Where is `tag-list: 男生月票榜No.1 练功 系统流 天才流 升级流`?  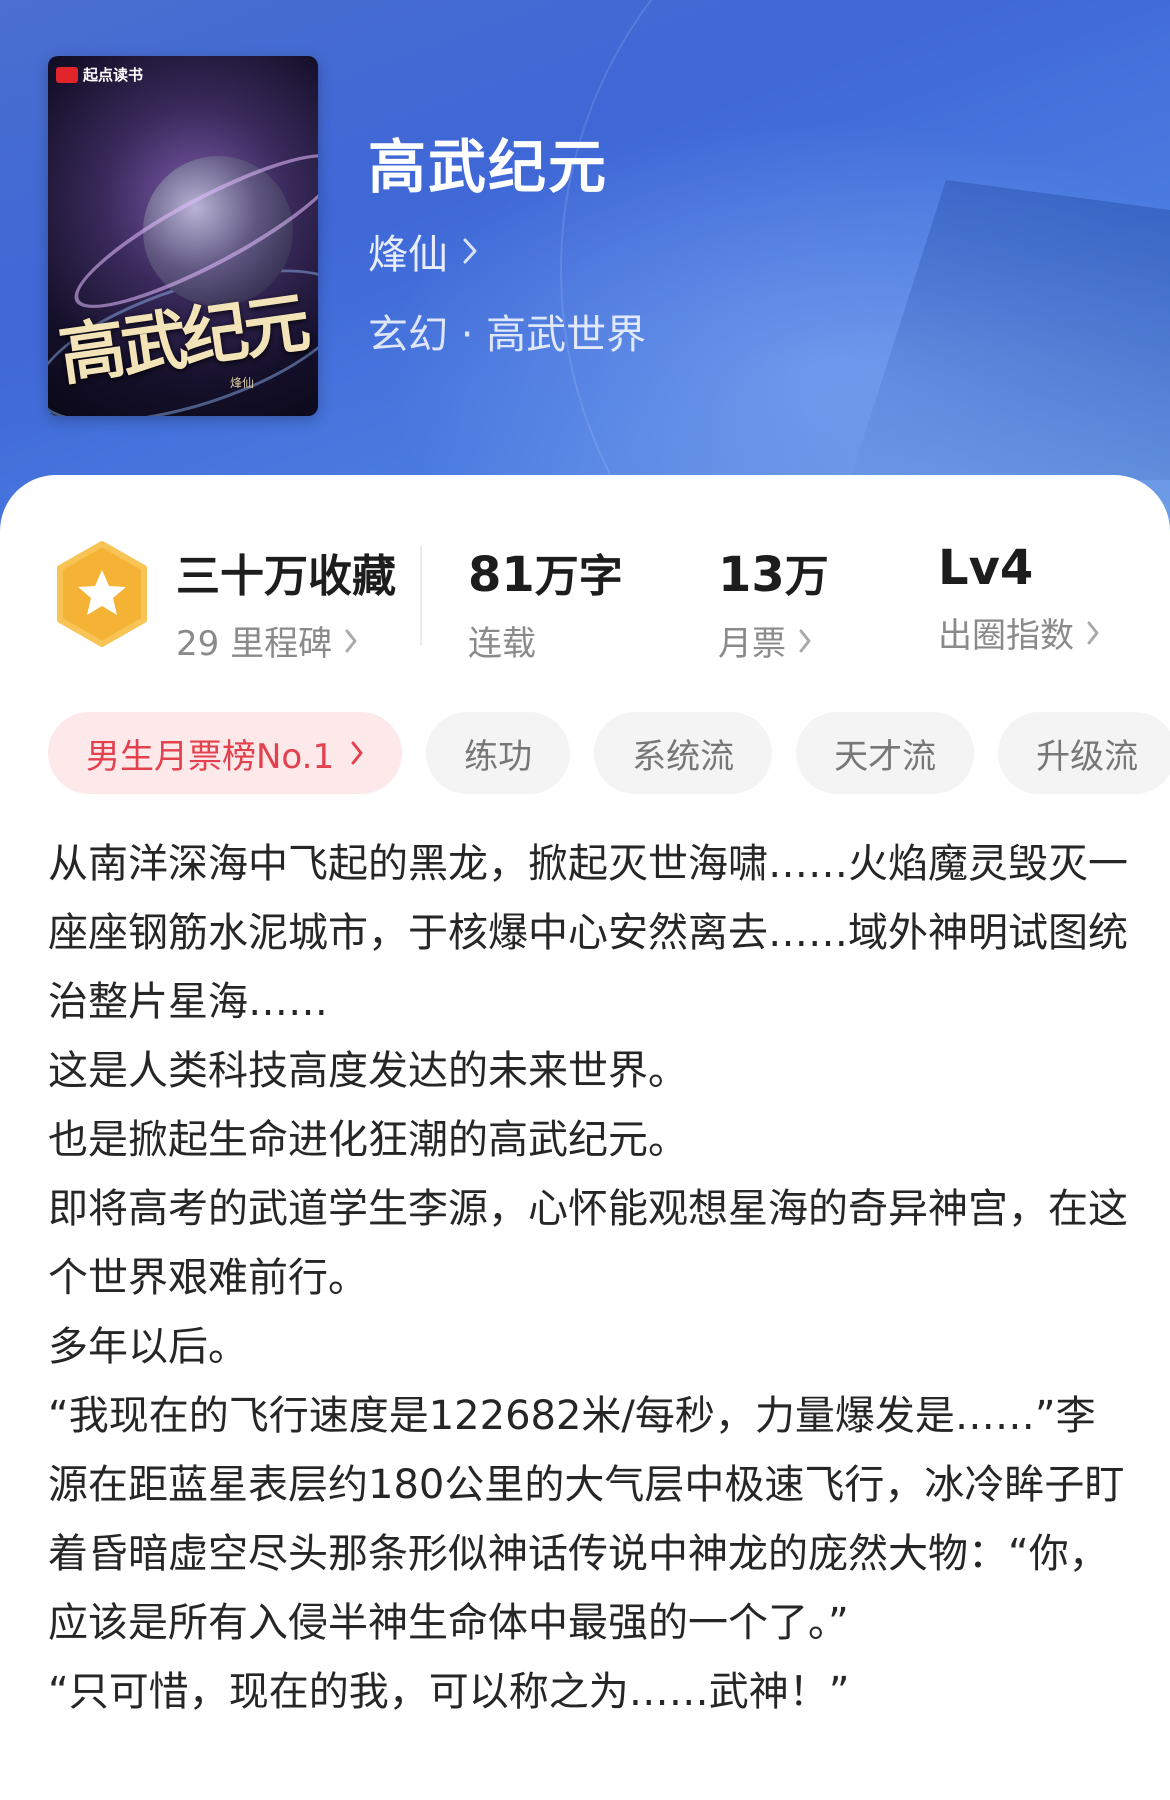
tag-list: 男生月票榜No.1 练功 系统流 天才流 升级流 is located at coordinates (609, 754).